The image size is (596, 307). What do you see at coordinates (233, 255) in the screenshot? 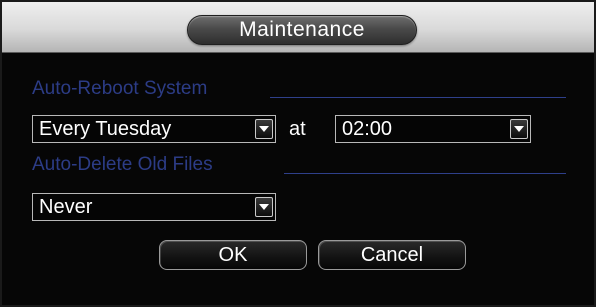
I see `ok-button: OK` at bounding box center [233, 255].